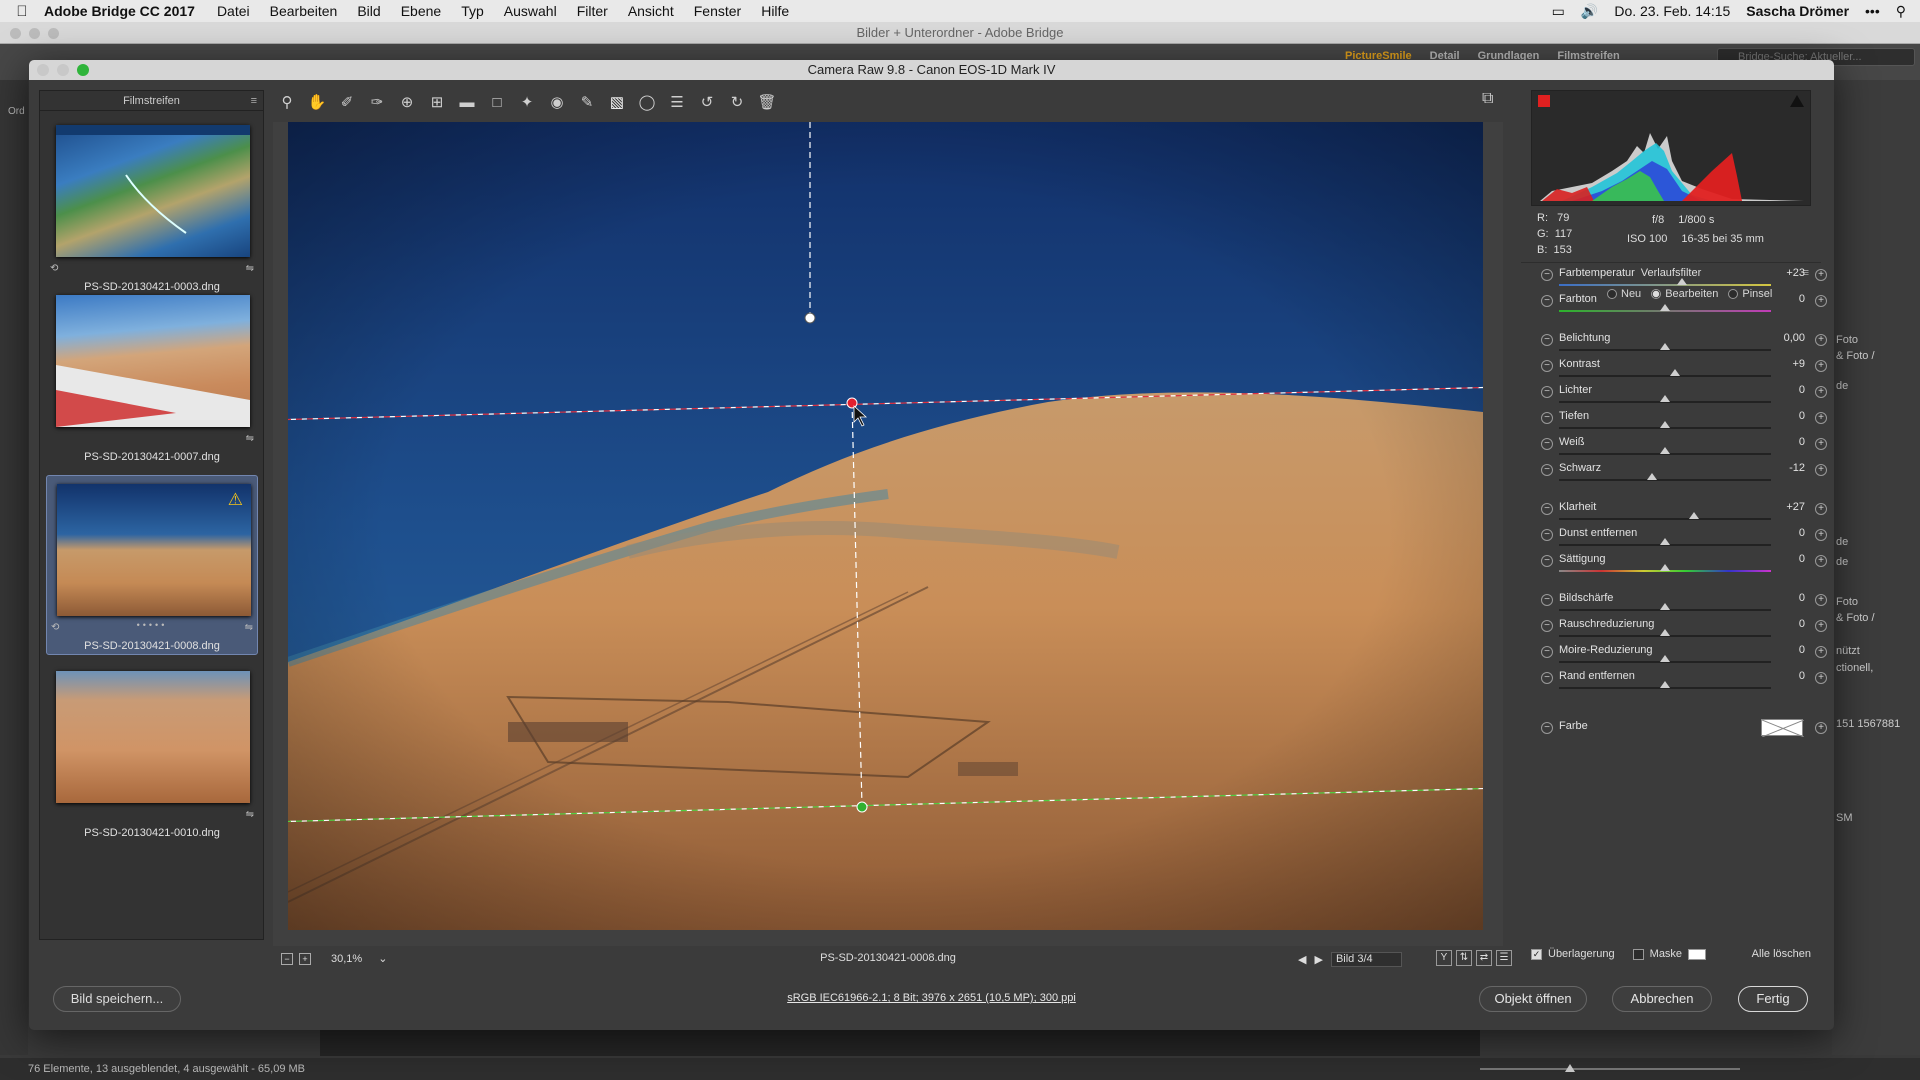 The height and width of the screenshot is (1080, 1920). What do you see at coordinates (15, 33) in the screenshot?
I see `close-icon` at bounding box center [15, 33].